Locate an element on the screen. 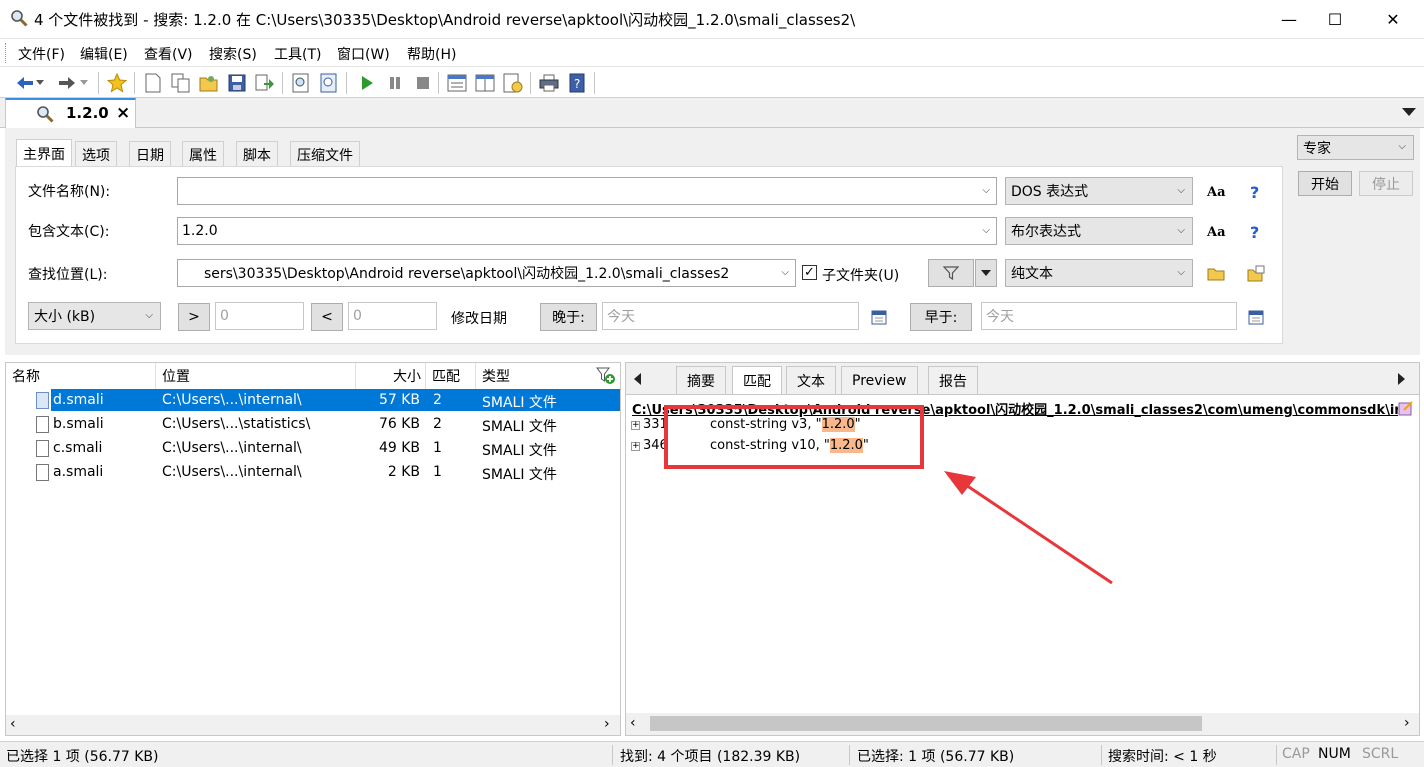  scrollbar-thumb is located at coordinates (926, 723).